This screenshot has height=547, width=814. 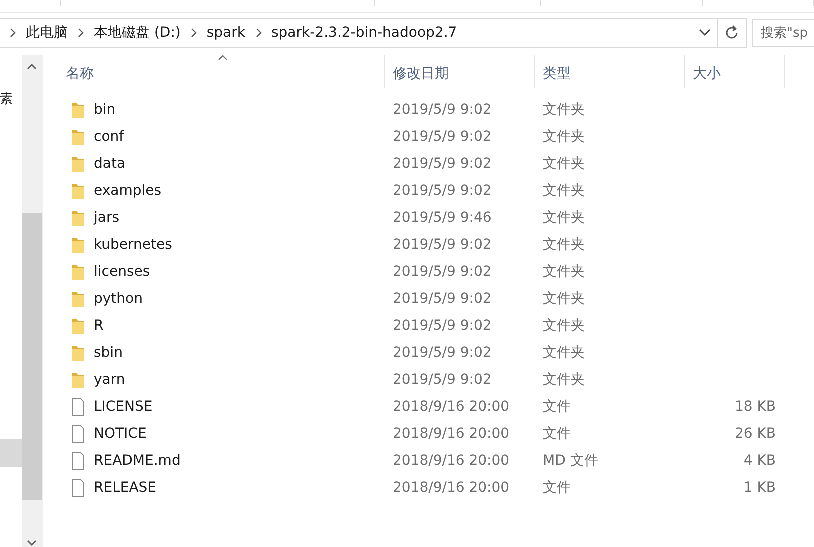 What do you see at coordinates (110, 380) in the screenshot?
I see `file-name: yarn` at bounding box center [110, 380].